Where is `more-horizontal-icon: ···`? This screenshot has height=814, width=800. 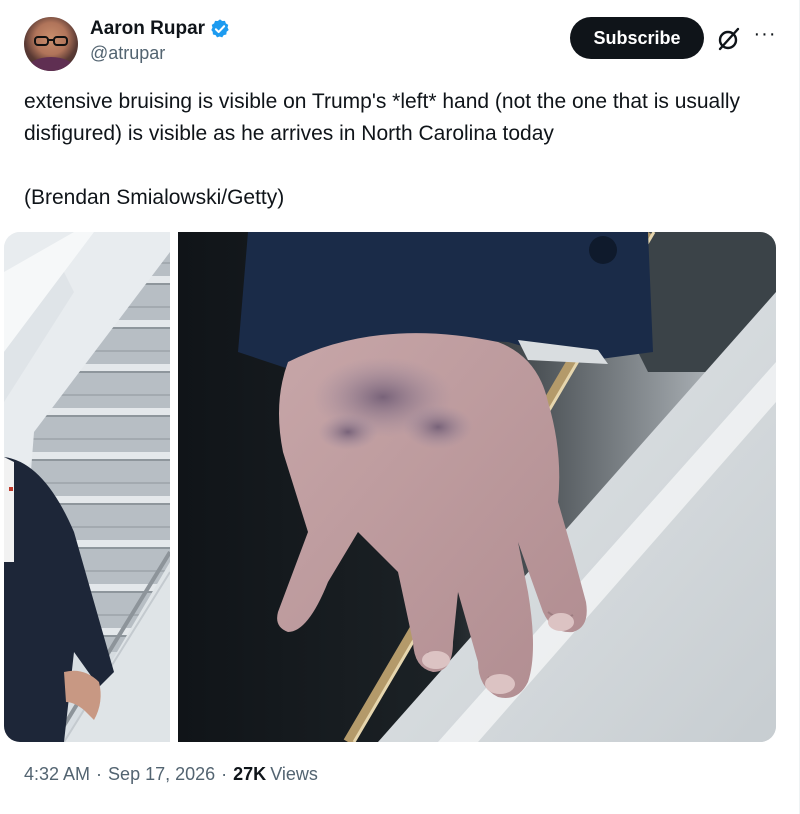
more-horizontal-icon: ··· is located at coordinates (765, 37).